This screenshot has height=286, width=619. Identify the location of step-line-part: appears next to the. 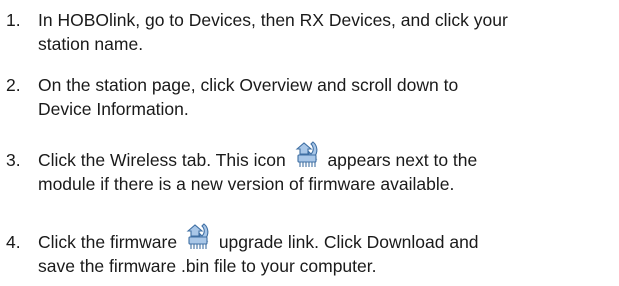
(402, 160).